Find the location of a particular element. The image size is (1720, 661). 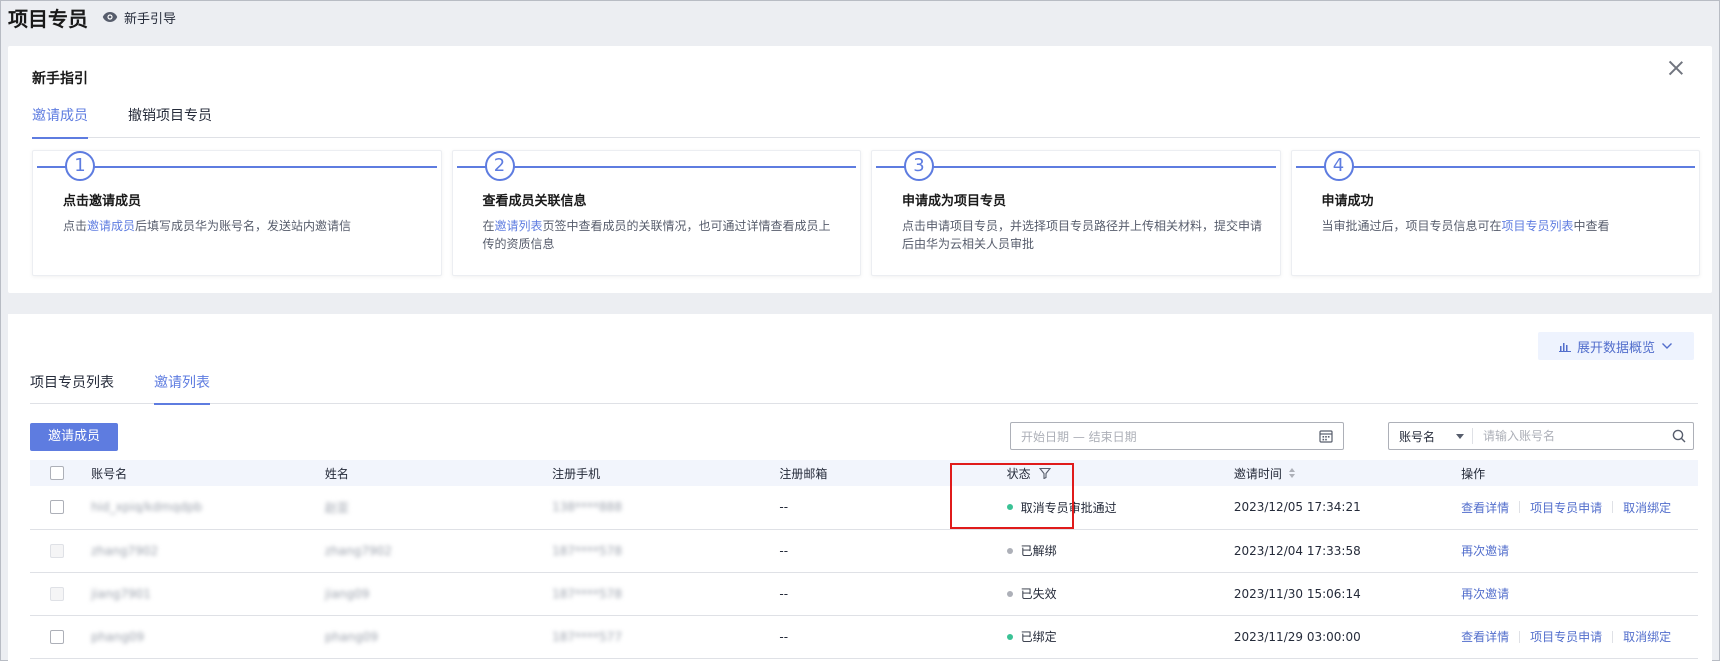

caret-down-icon is located at coordinates (1460, 436).